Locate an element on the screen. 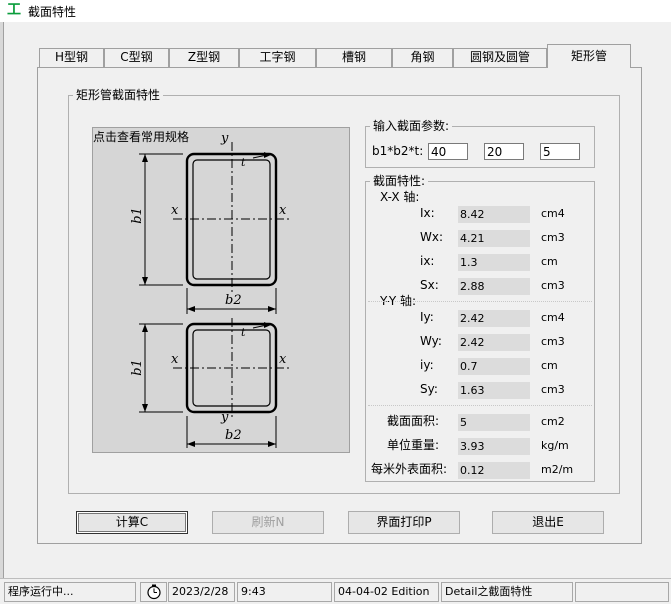  status-context: Detail之截面特性 is located at coordinates (507, 592).